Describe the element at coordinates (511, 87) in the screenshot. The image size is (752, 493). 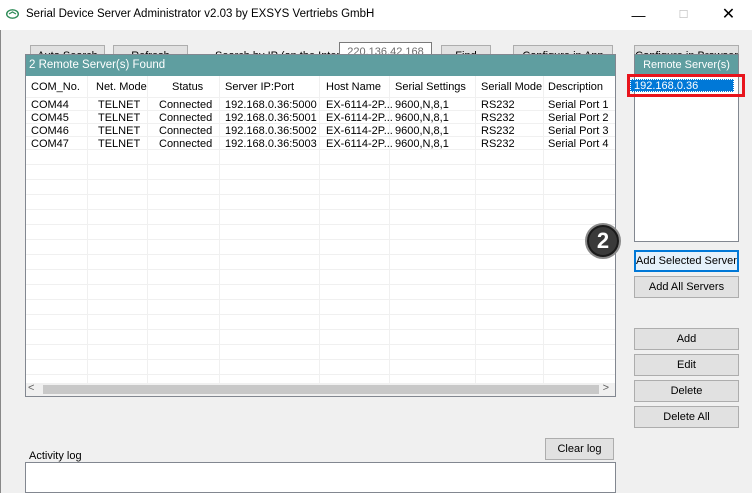
I see `column-header-serial-mode: Seriall Mode` at that location.